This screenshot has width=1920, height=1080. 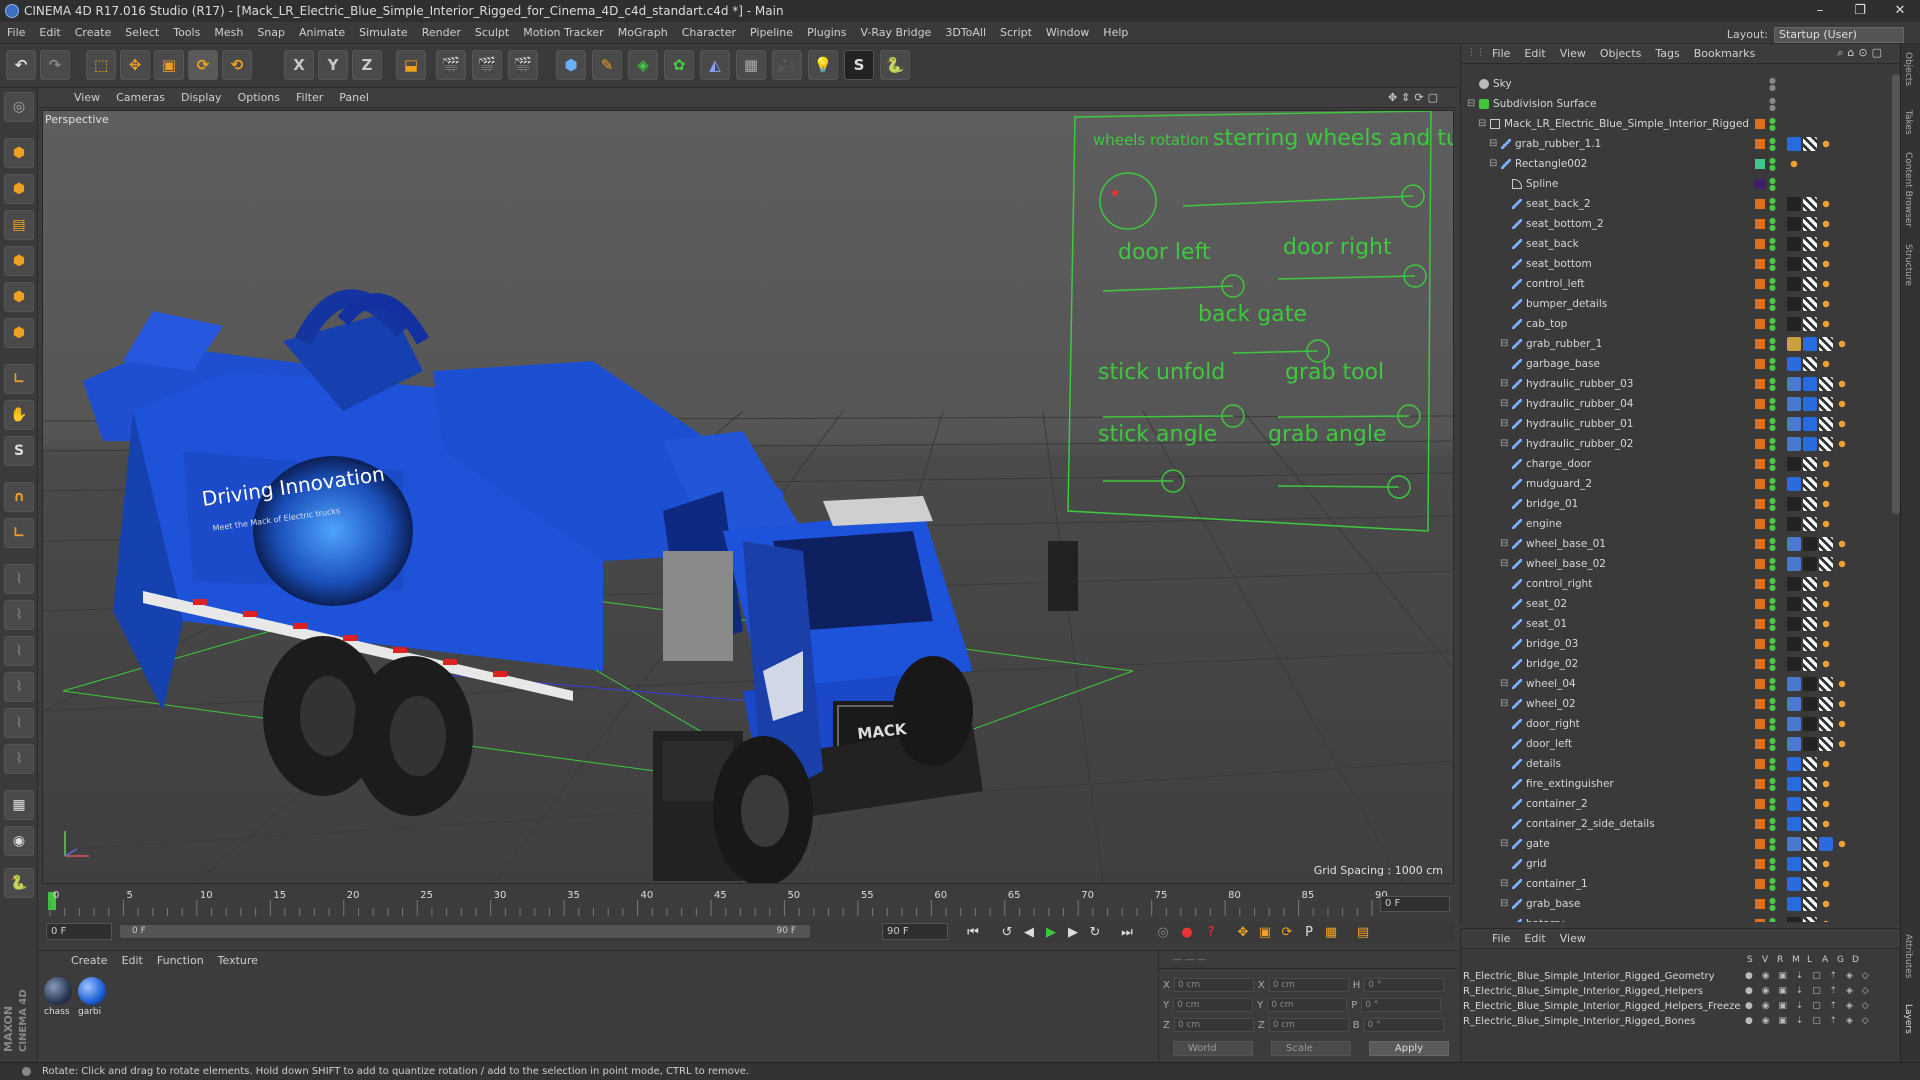 I want to click on key-pla-icon: ▦, so click(x=1331, y=932).